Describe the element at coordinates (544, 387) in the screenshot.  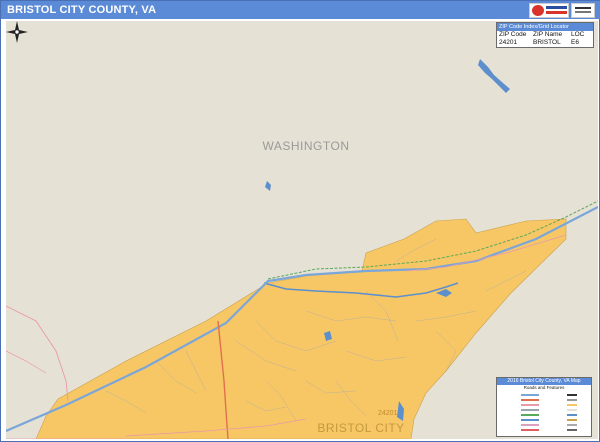
I see `legend-subtitle: Roads and Features` at that location.